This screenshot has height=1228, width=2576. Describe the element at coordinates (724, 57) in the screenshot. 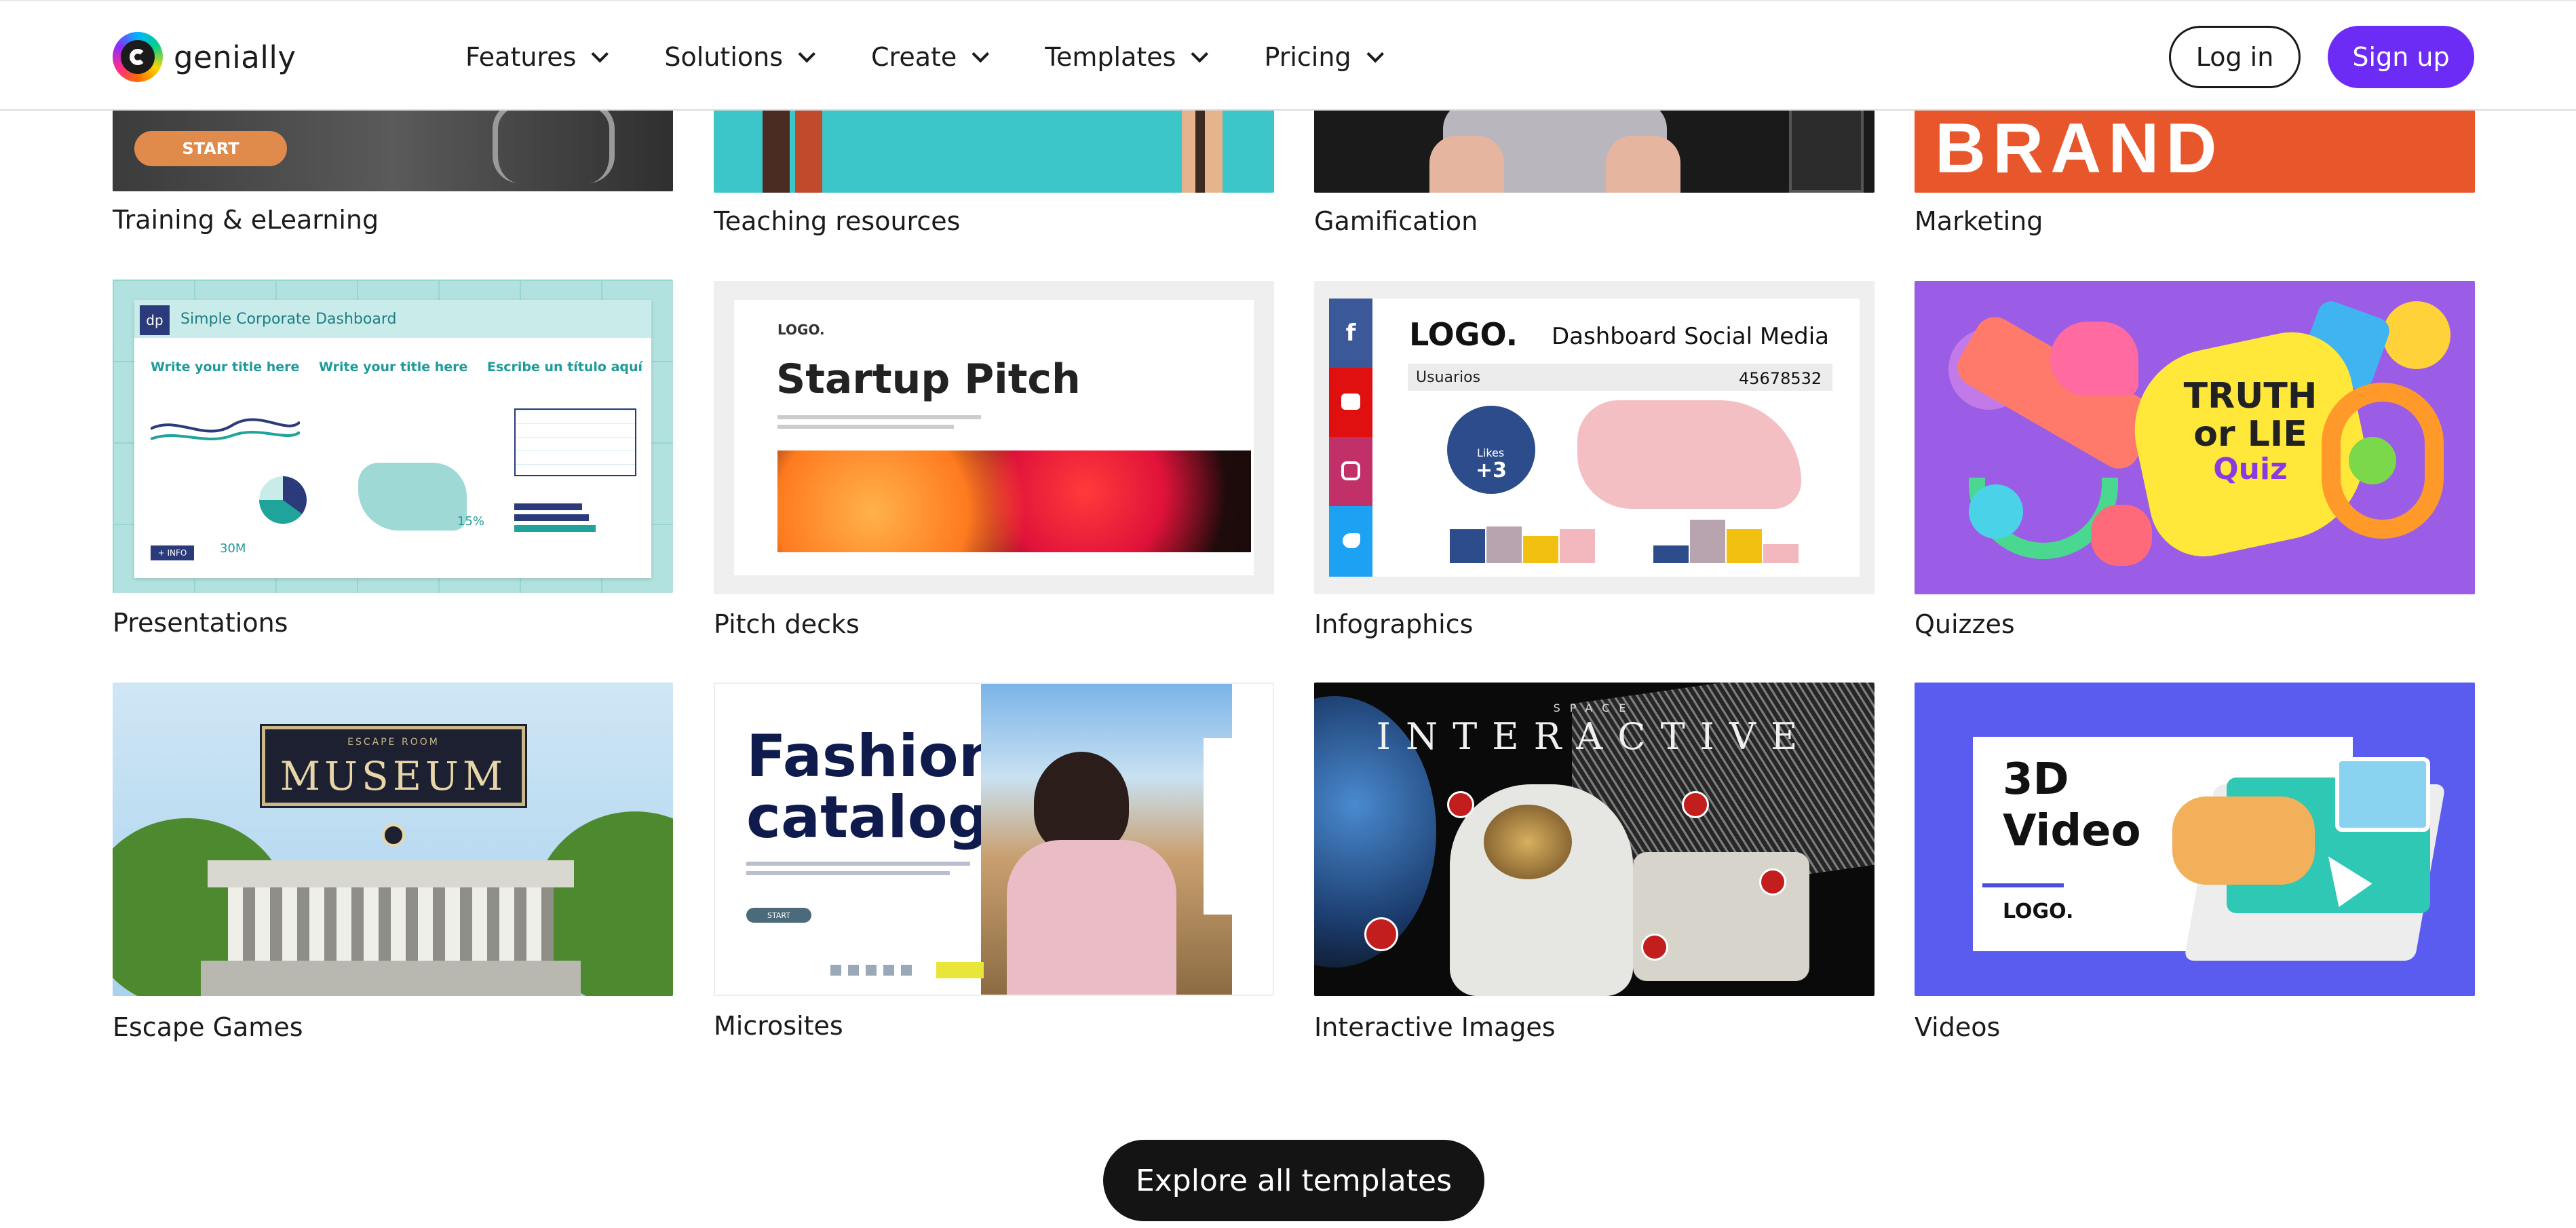

I see `nav-label: Solutions` at that location.